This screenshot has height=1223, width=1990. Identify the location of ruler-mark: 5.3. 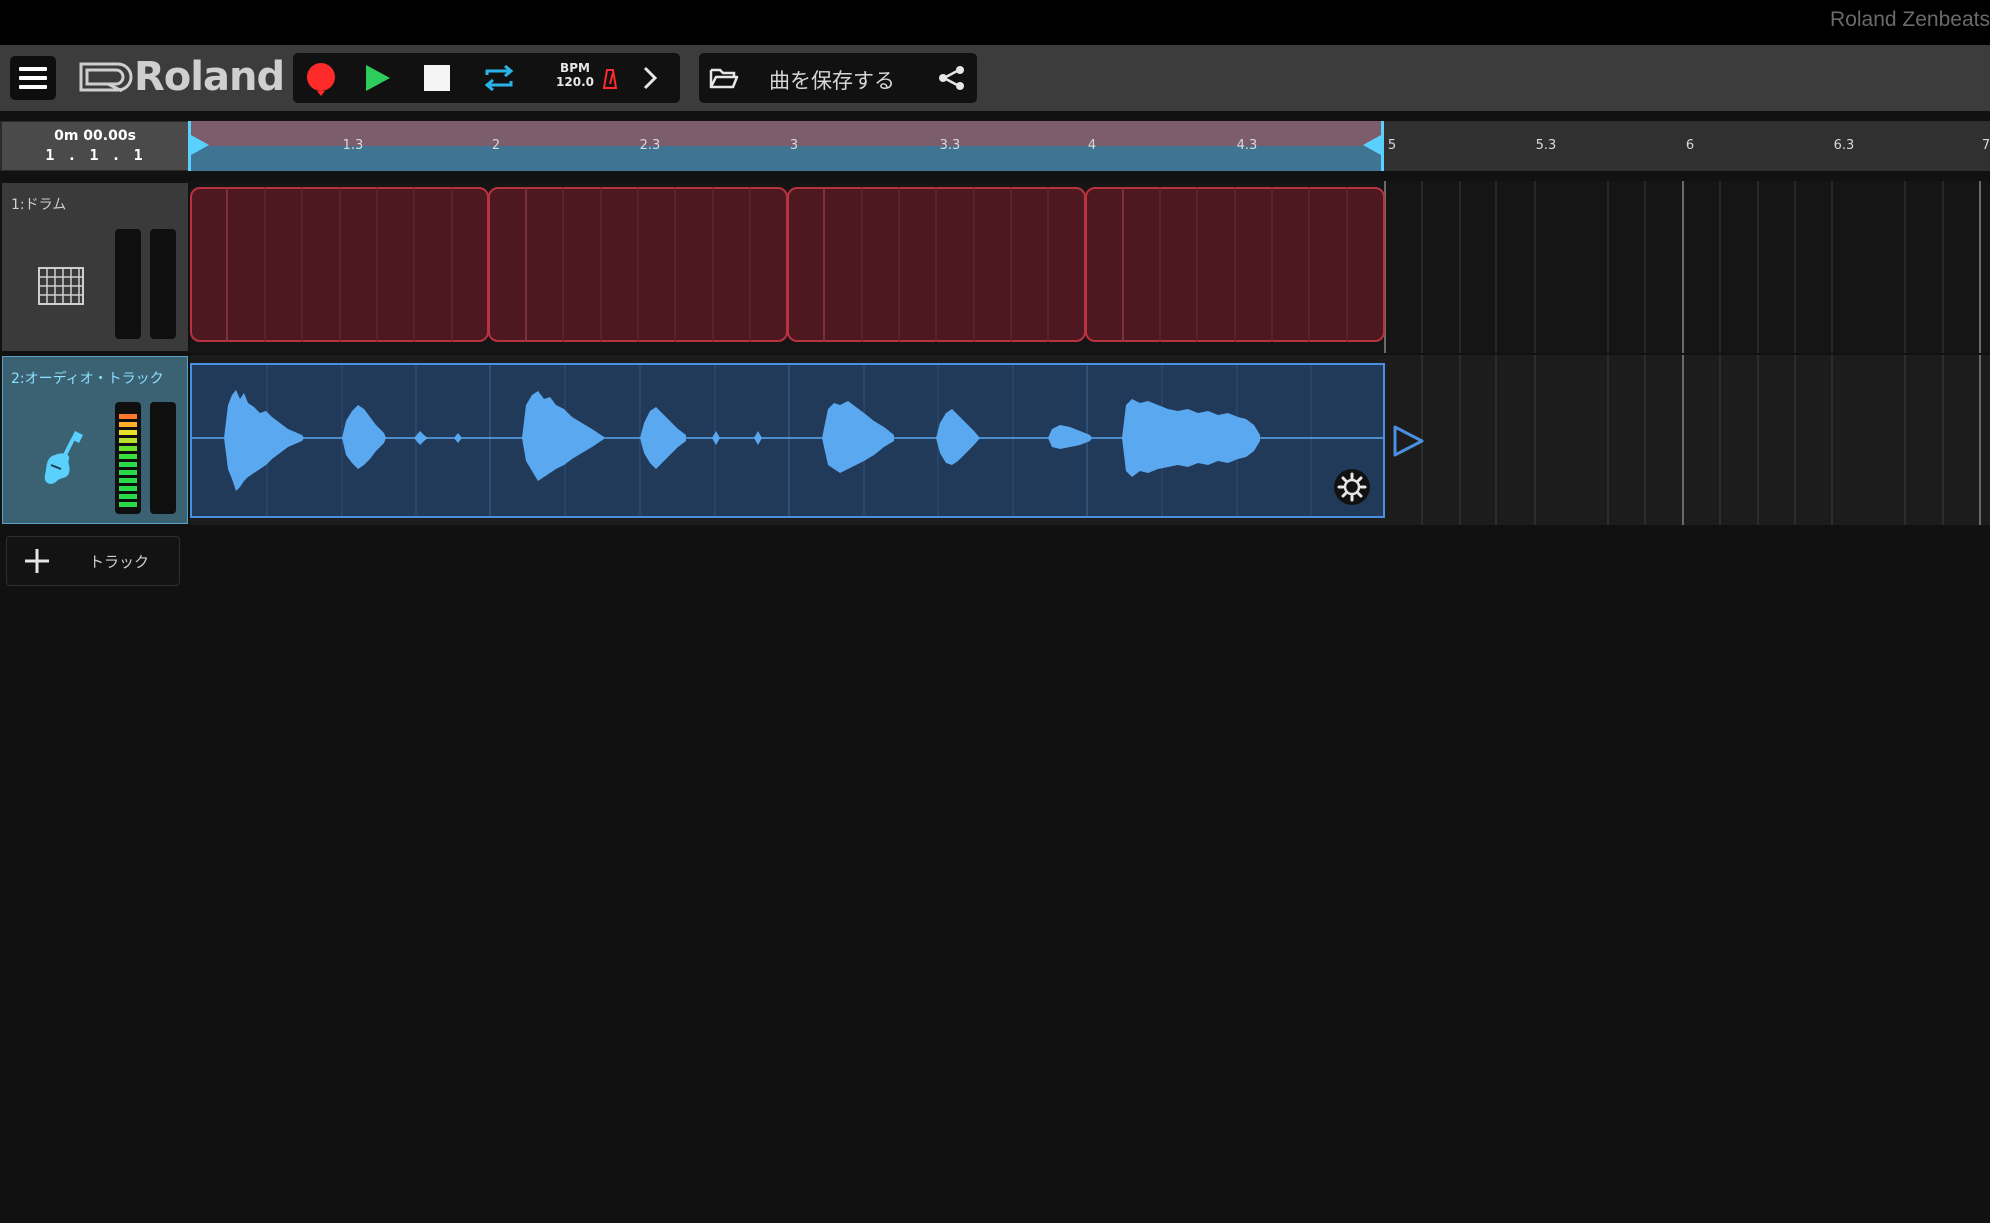
(1546, 145).